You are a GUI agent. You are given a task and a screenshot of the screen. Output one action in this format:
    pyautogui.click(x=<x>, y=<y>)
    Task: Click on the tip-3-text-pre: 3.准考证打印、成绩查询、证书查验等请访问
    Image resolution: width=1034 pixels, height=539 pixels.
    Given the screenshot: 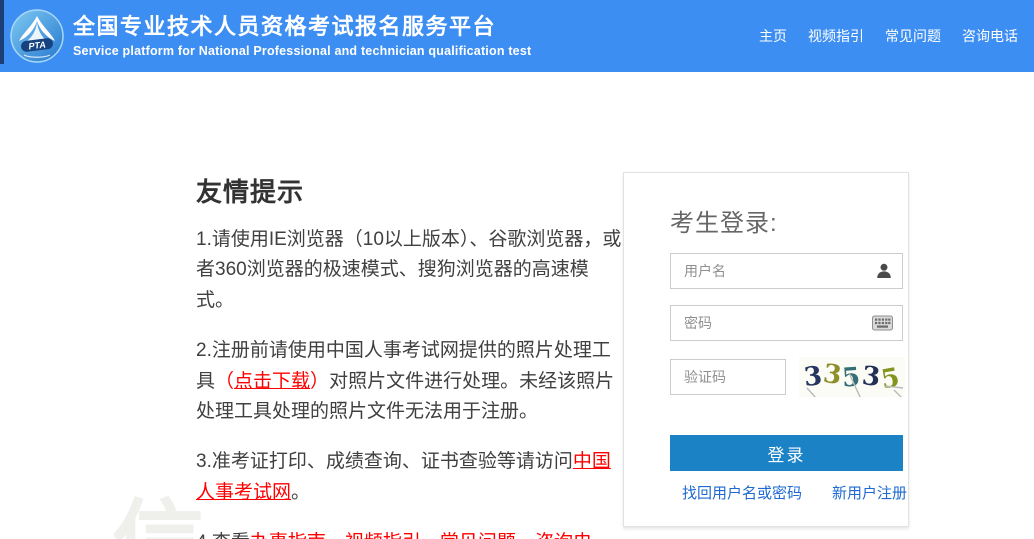 What is the action you would take?
    pyautogui.click(x=384, y=462)
    